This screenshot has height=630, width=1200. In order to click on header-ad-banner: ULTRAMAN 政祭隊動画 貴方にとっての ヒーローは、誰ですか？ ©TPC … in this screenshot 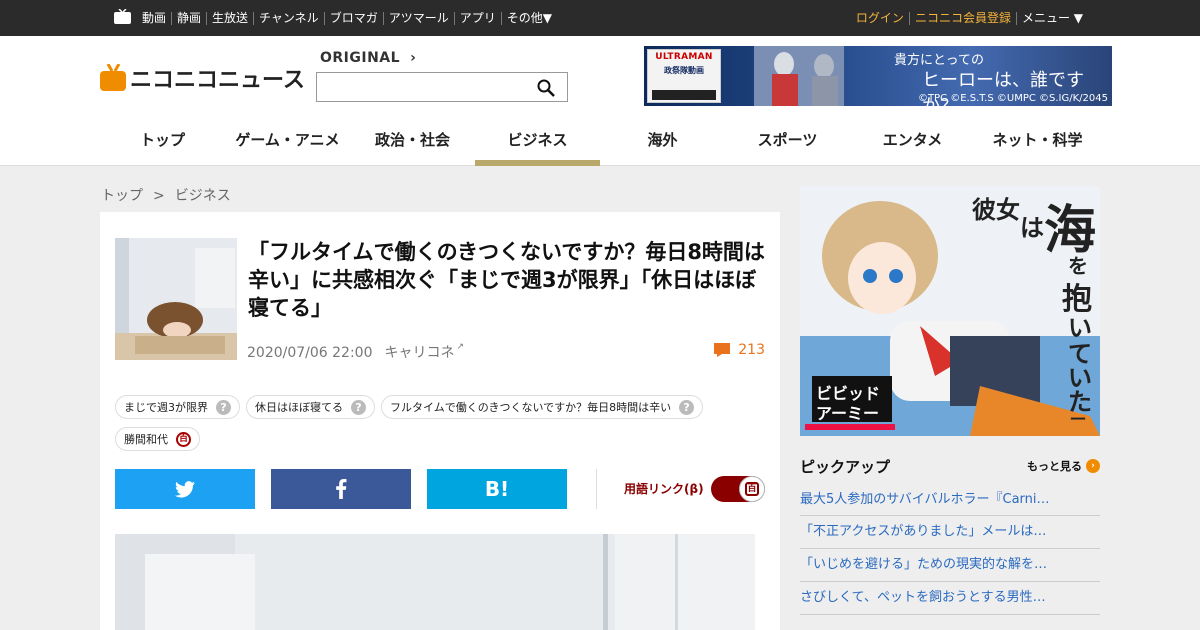, I will do `click(878, 76)`.